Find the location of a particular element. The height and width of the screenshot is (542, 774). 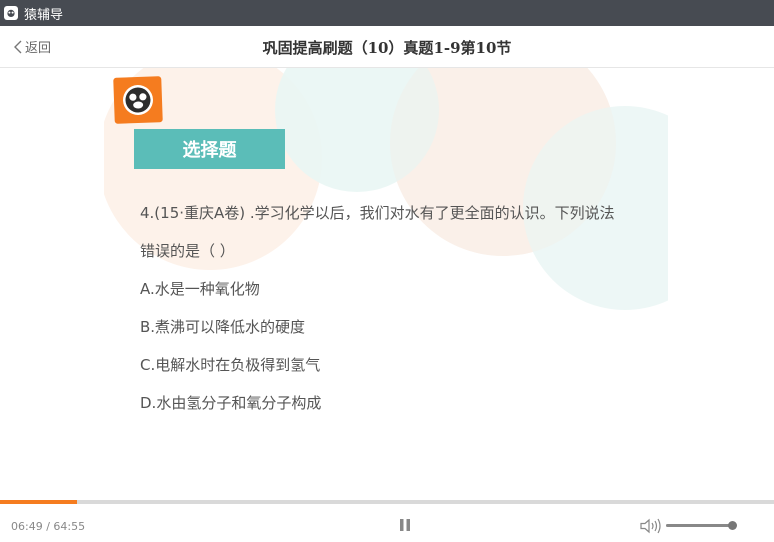

option-c: C.电解水时在负极得到氢气 is located at coordinates (230, 365).